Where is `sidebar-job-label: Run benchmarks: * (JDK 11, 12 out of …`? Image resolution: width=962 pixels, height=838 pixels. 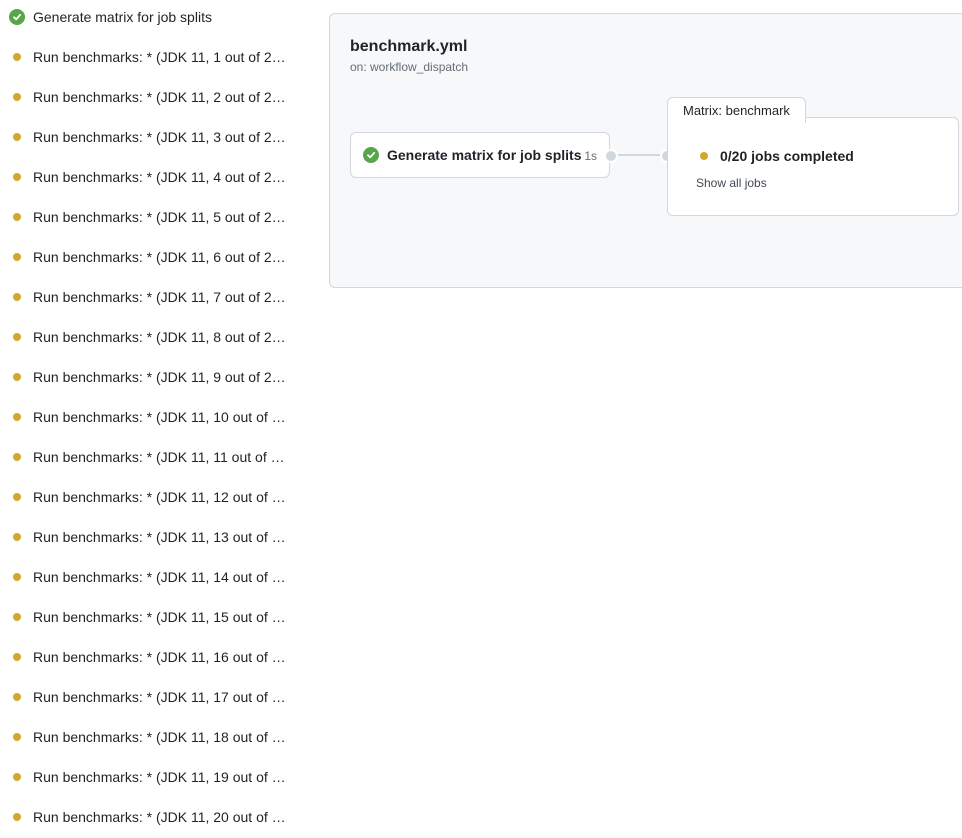 sidebar-job-label: Run benchmarks: * (JDK 11, 12 out of … is located at coordinates (159, 497).